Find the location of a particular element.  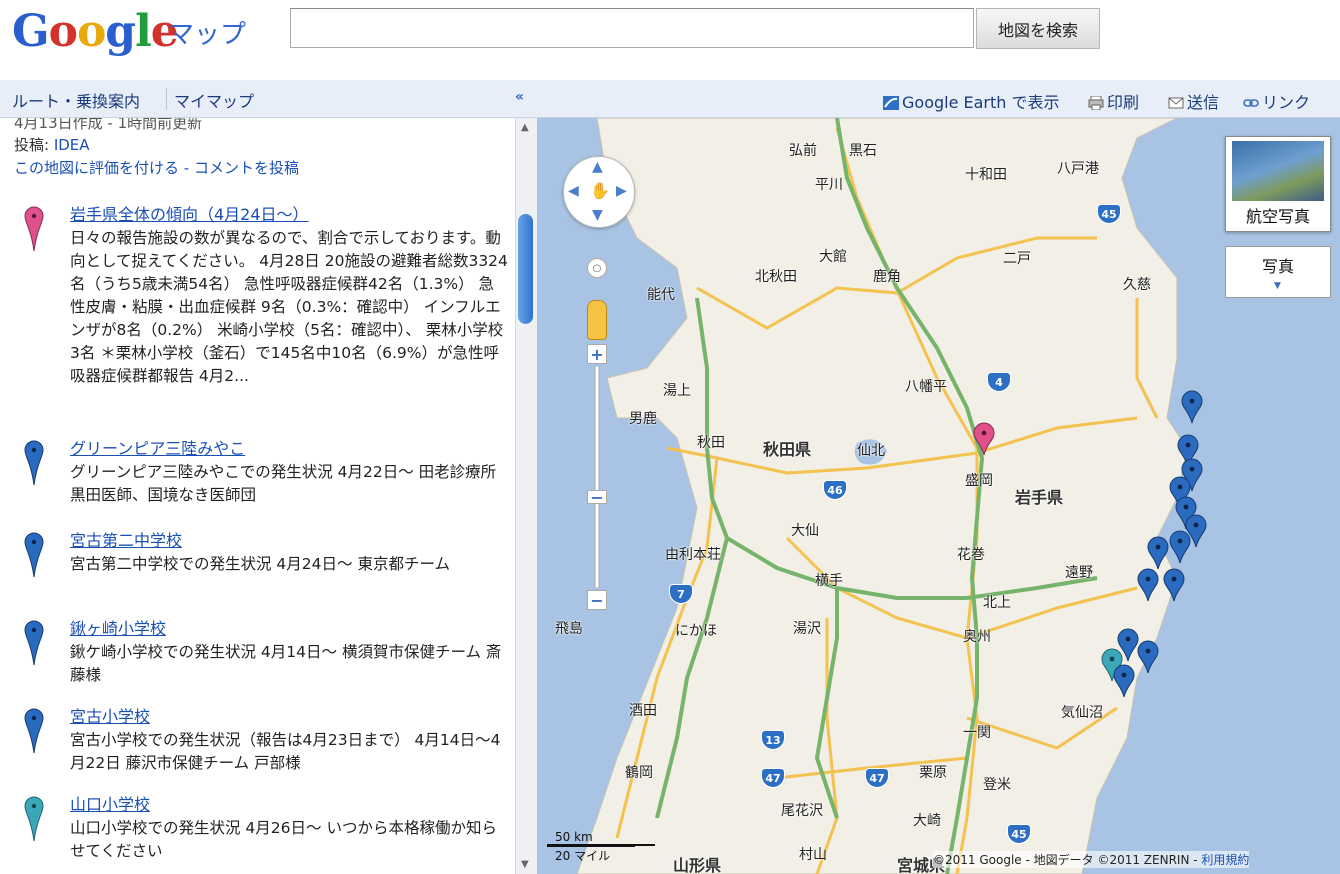

link-link: リンク is located at coordinates (1276, 101).